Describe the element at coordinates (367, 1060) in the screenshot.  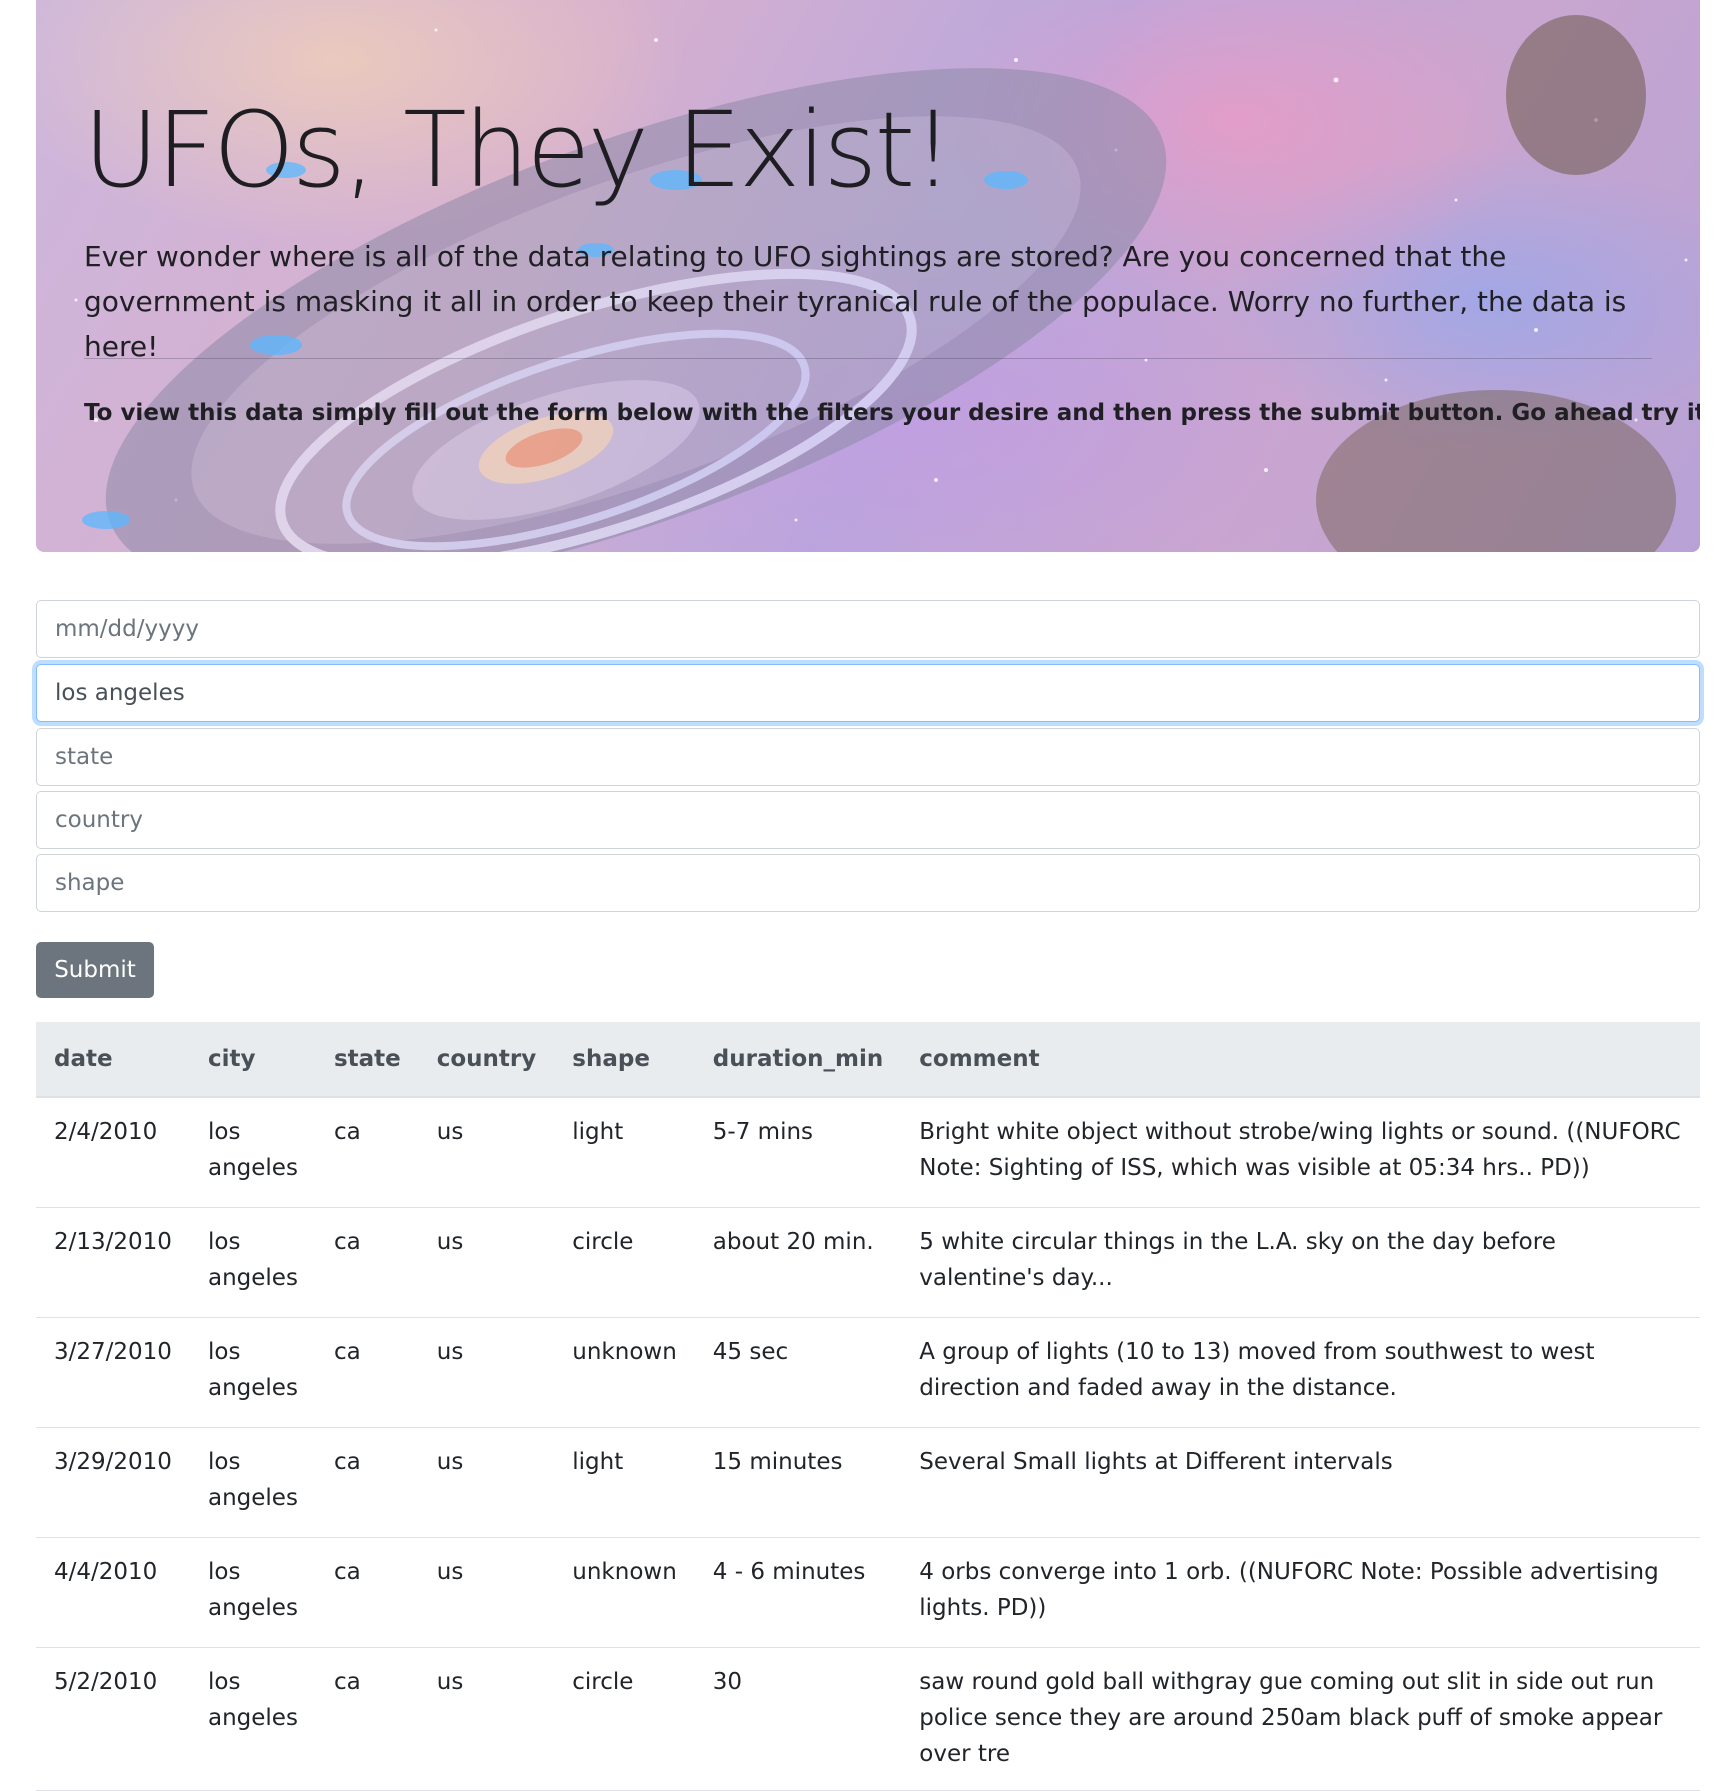
I see `column-header-state: state` at that location.